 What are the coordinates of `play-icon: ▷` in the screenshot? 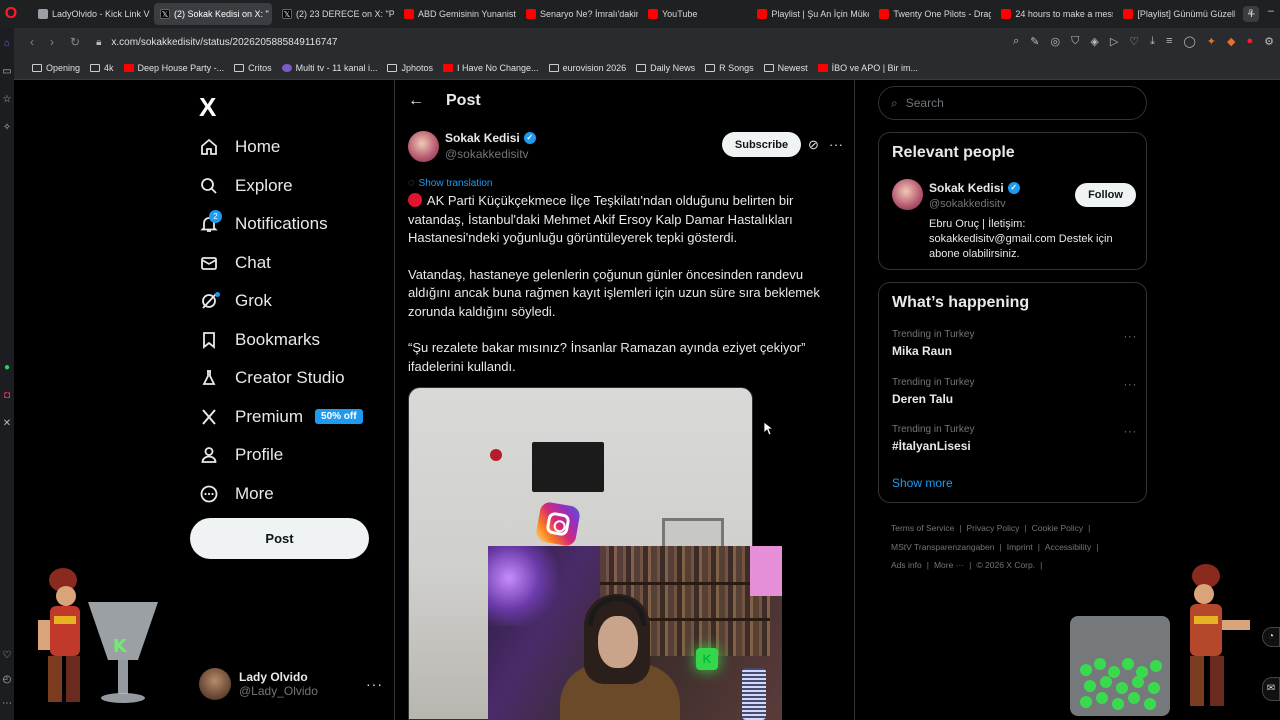 It's located at (1114, 41).